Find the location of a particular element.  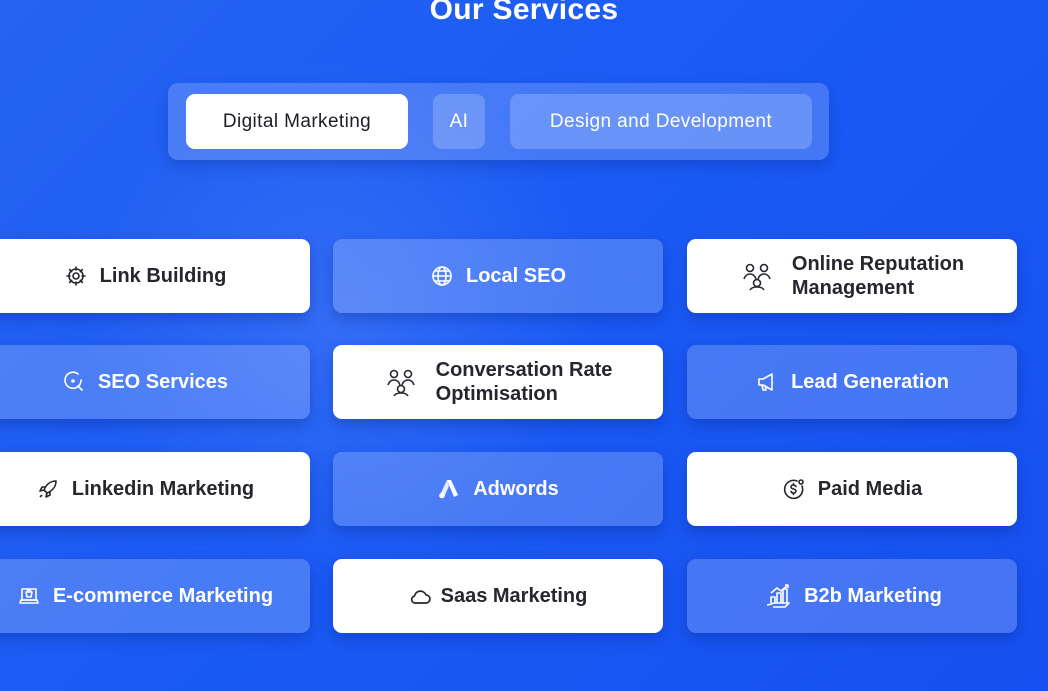

megaphone-icon is located at coordinates (767, 382).